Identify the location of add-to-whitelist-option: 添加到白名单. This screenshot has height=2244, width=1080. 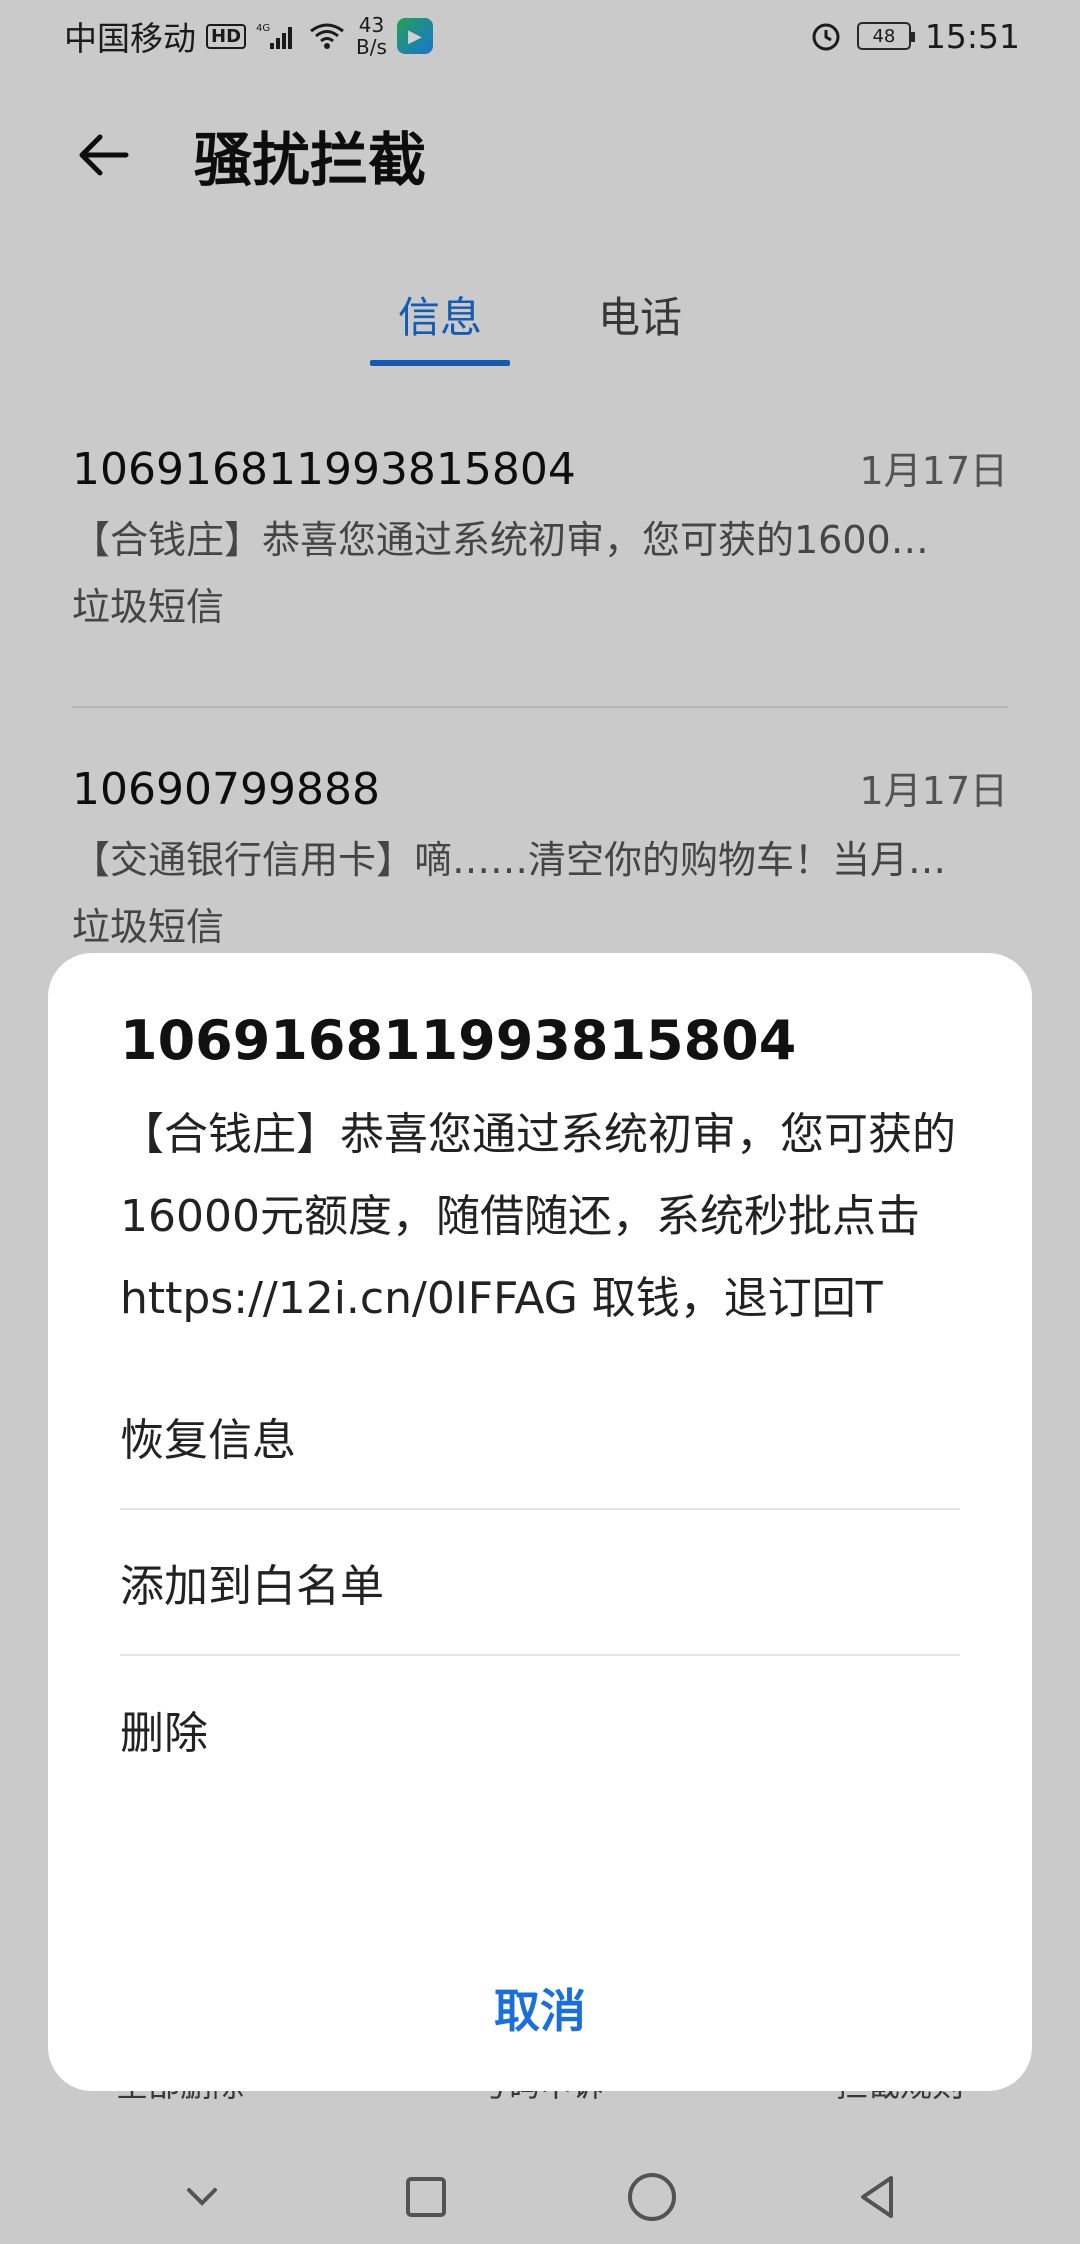
(540, 1583).